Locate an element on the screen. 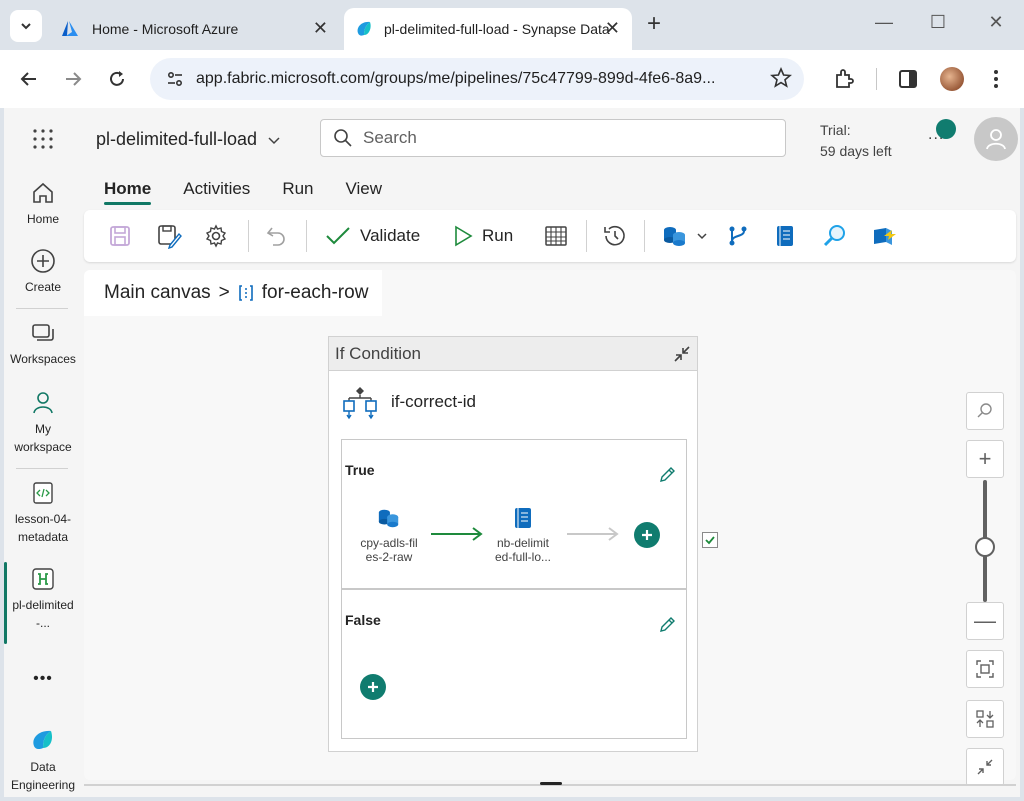  rail-label: lesson-04-metadata is located at coordinates (43, 528).